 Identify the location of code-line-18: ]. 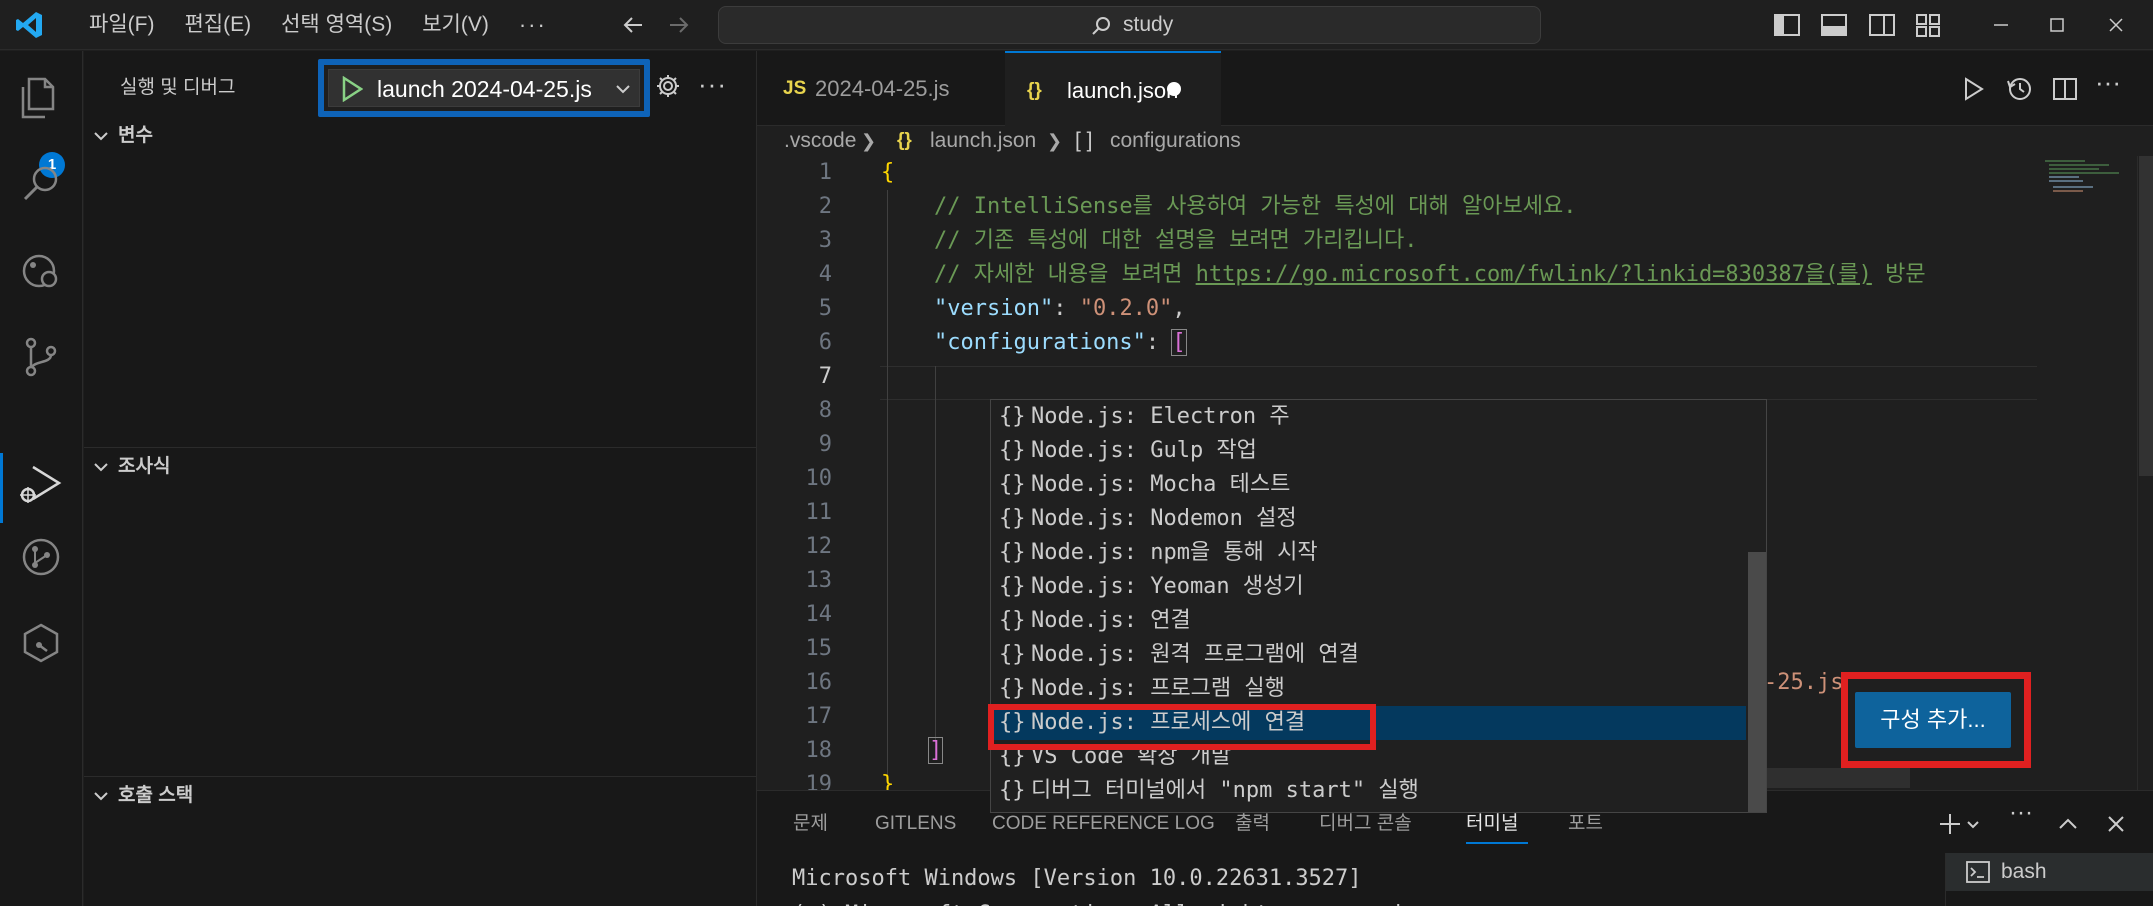
(935, 750).